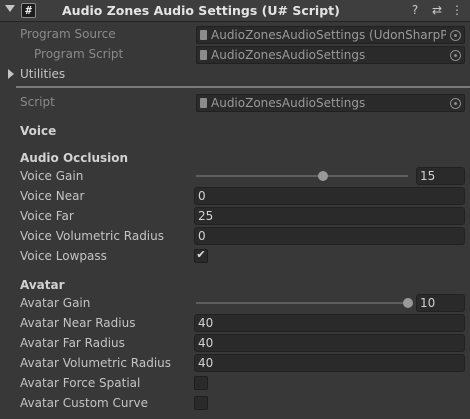 This screenshot has width=470, height=419. Describe the element at coordinates (47, 216) in the screenshot. I see `voice-far-label: Voice Far` at that location.